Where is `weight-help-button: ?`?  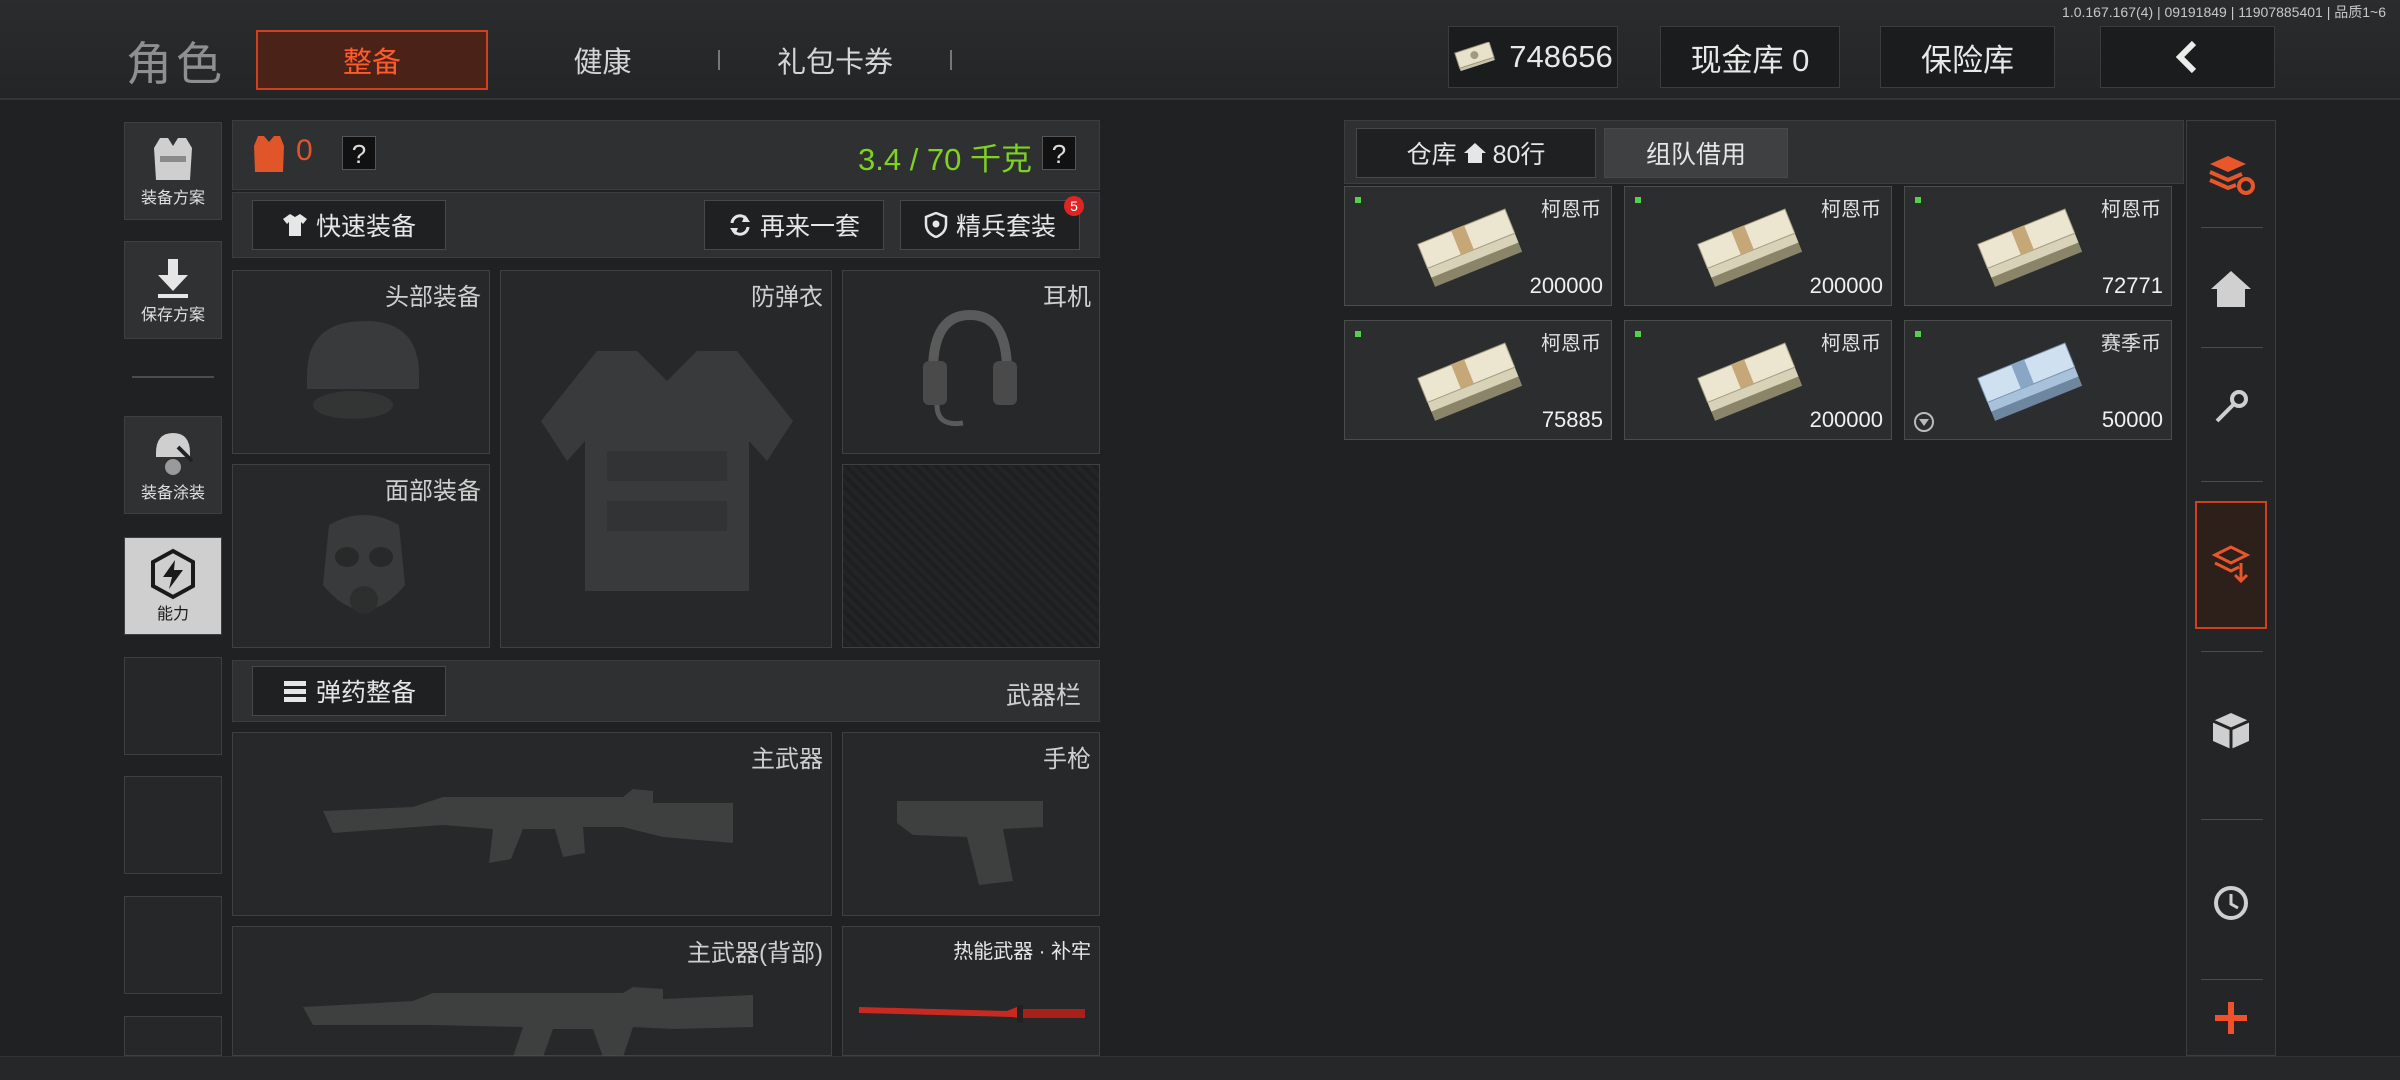
weight-help-button: ? is located at coordinates (1059, 153).